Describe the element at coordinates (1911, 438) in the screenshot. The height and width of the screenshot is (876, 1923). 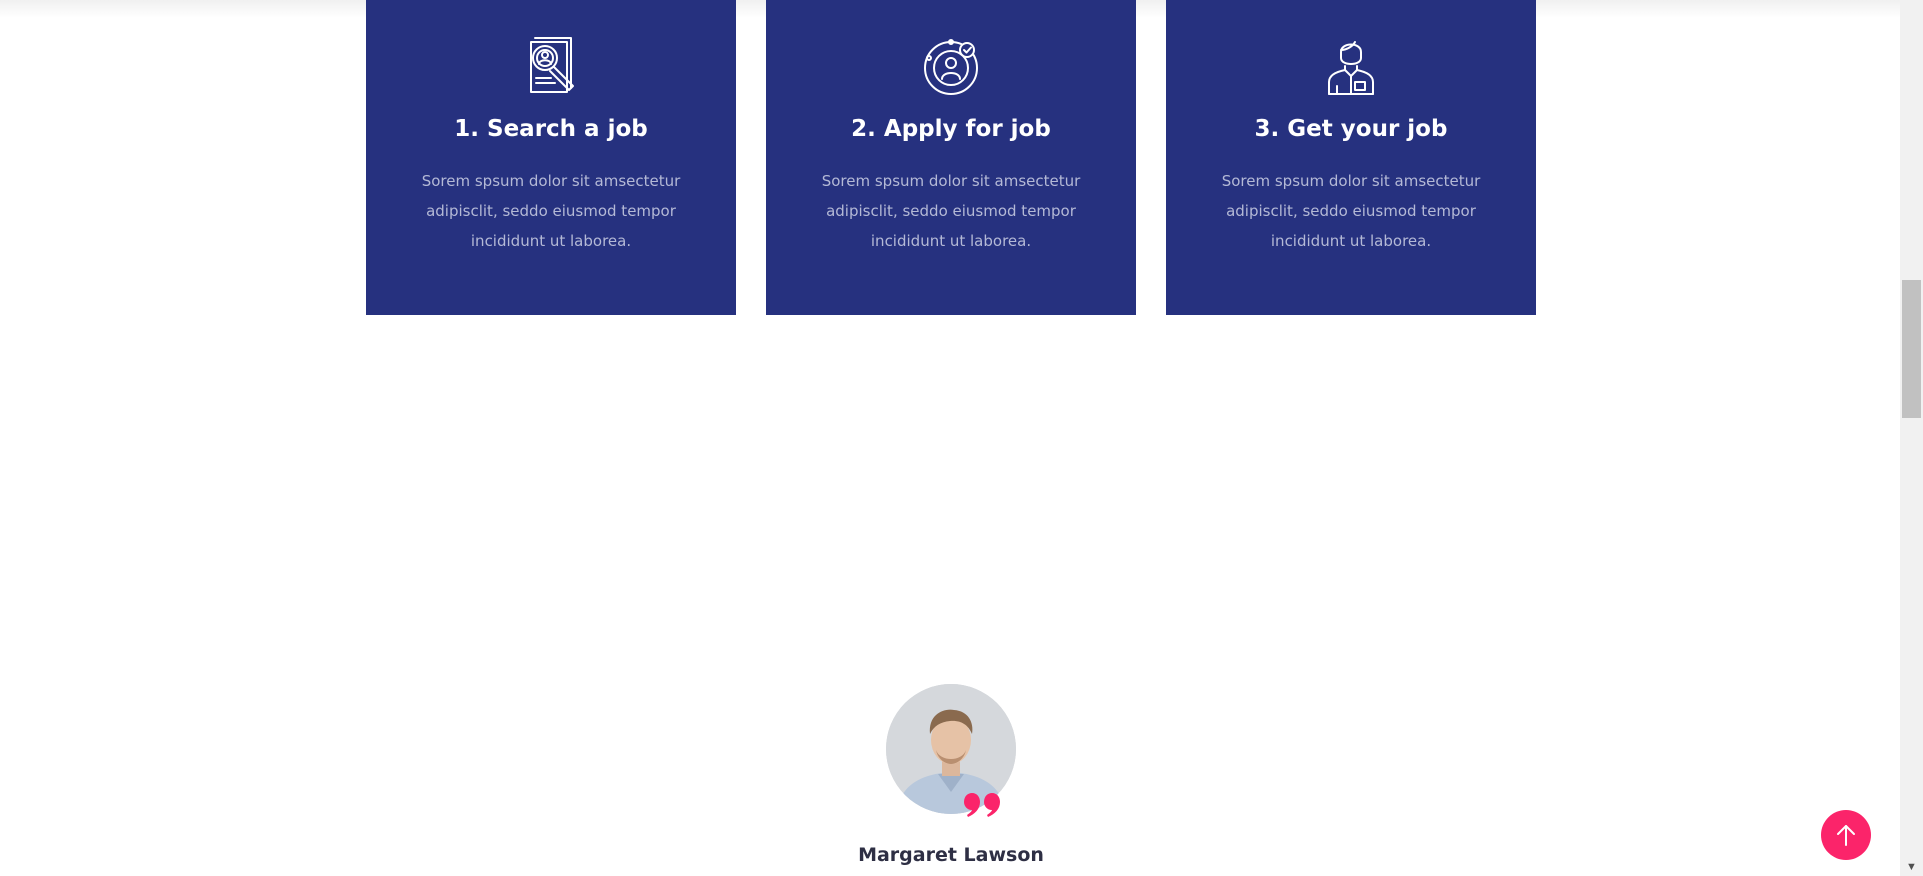
I see `vertical-scrollbar: ▼` at that location.